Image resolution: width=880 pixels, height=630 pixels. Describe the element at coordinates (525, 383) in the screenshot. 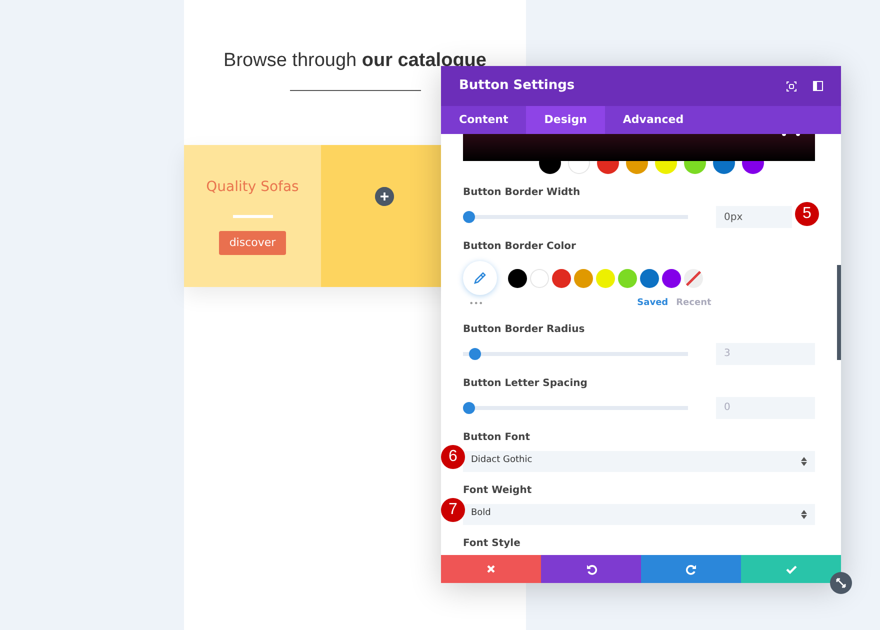

I see `field-label: Button Letter Spacing` at that location.